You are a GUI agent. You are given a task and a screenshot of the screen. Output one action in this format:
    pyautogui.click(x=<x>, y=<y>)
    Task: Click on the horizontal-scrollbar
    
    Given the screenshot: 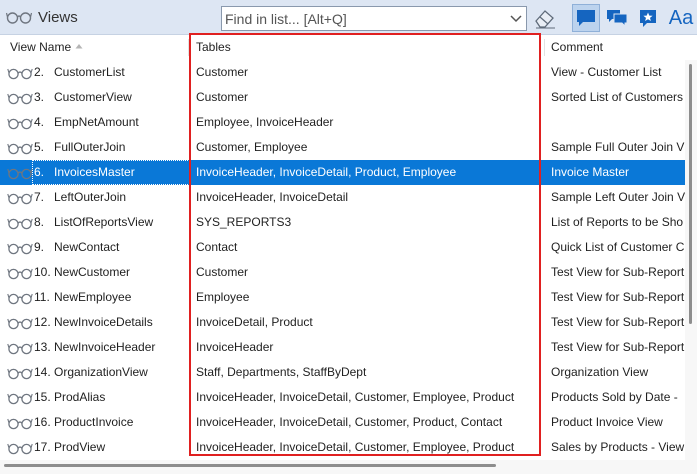 What is the action you would take?
    pyautogui.click(x=348, y=467)
    